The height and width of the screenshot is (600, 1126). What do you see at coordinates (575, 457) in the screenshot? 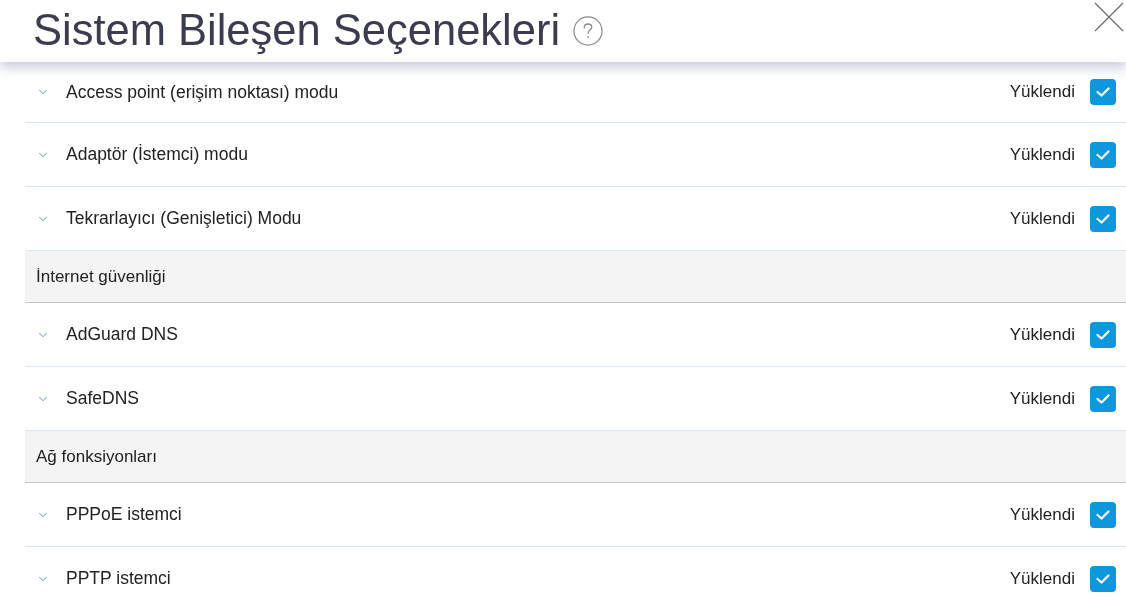
I see `section-header: Ağ fonksiyonları` at bounding box center [575, 457].